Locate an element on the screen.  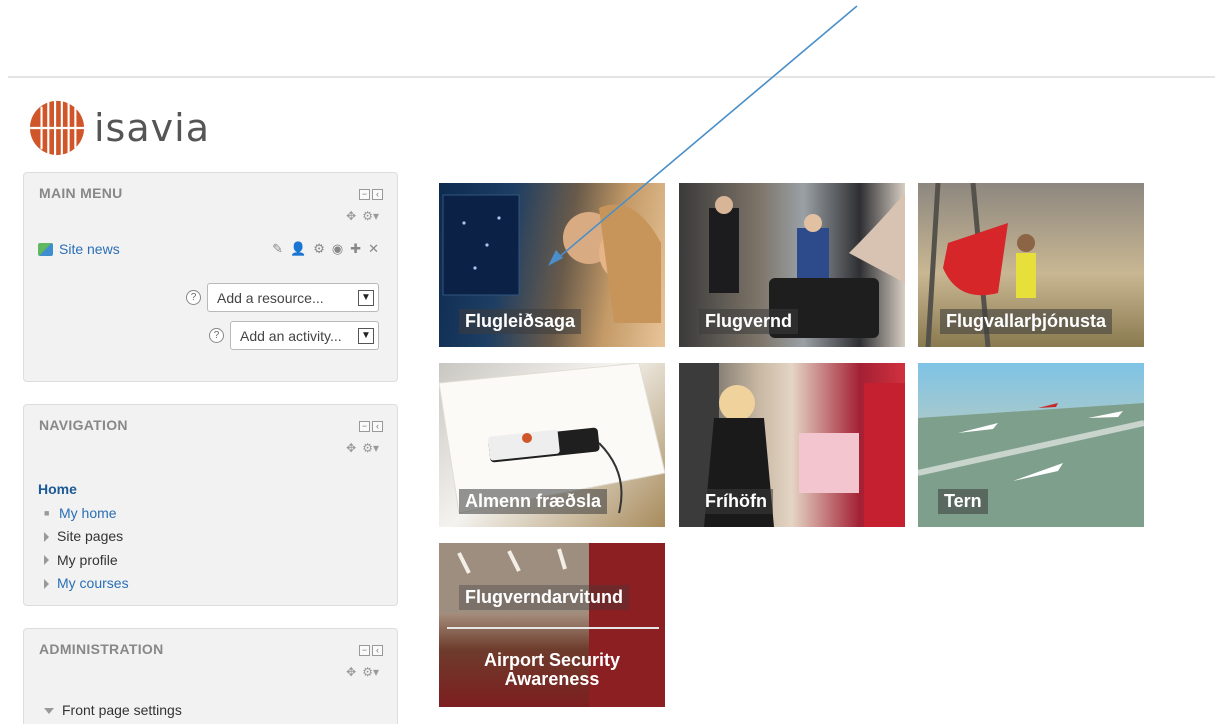
tile-label-secondary: Airport Security Awareness is located at coordinates (552, 669).